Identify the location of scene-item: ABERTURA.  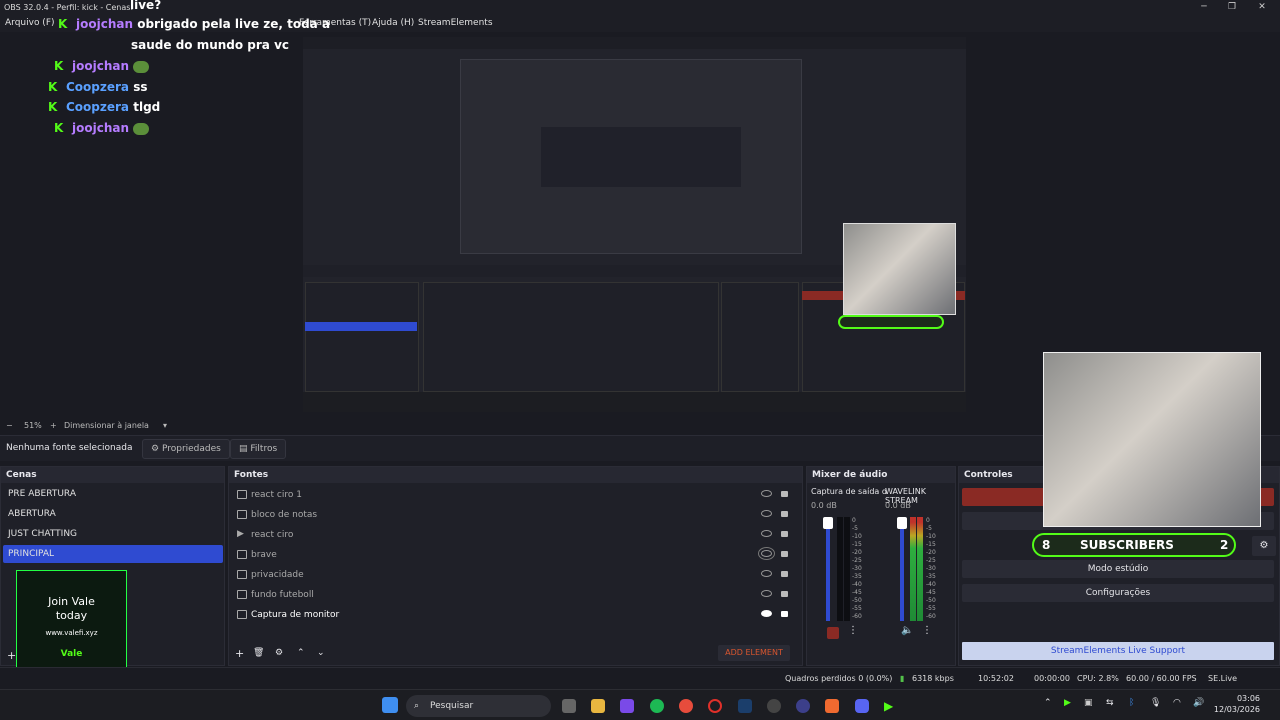
(113, 514).